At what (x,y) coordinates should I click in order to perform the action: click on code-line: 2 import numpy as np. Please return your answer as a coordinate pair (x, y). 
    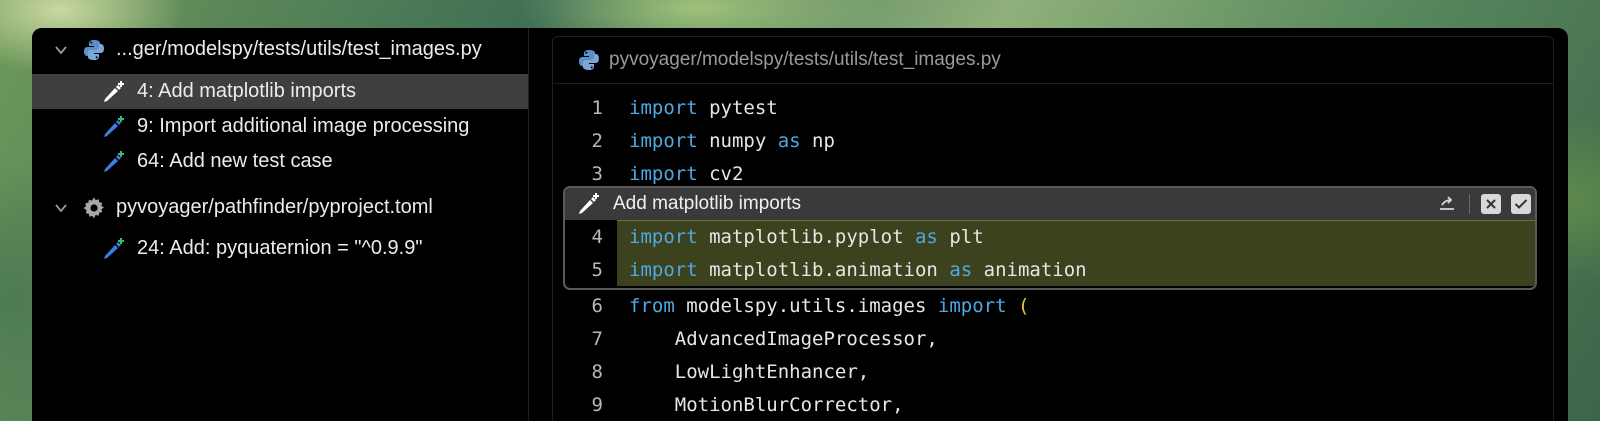
    Looking at the image, I should click on (1053, 140).